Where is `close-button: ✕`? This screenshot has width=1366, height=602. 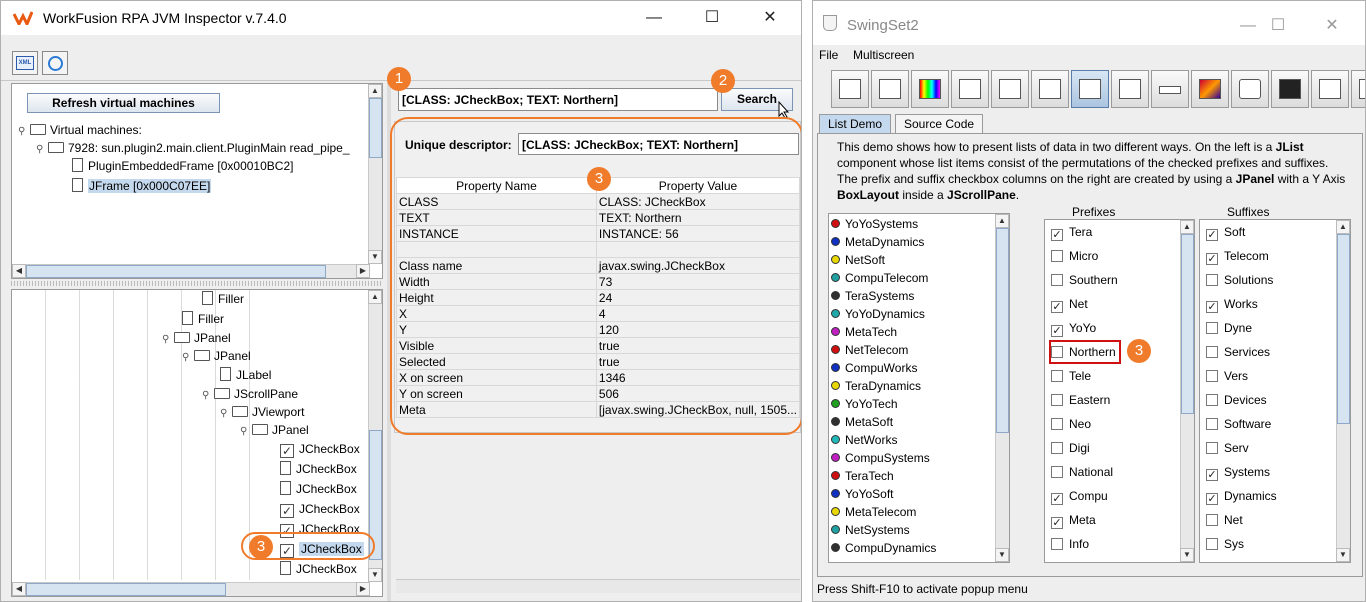 close-button: ✕ is located at coordinates (770, 18).